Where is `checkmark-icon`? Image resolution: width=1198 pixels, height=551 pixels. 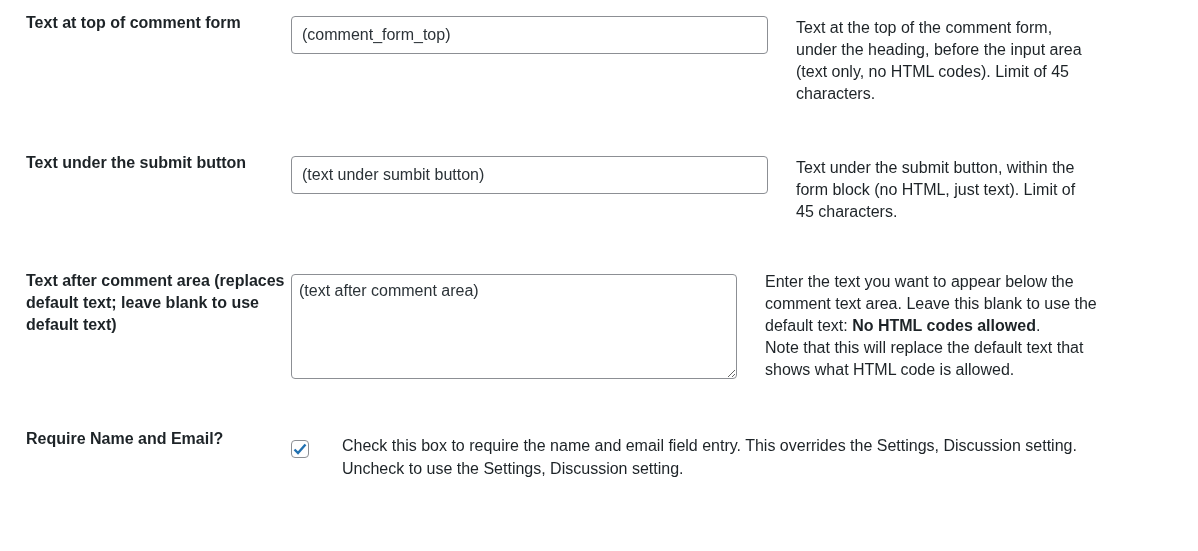 checkmark-icon is located at coordinates (300, 449).